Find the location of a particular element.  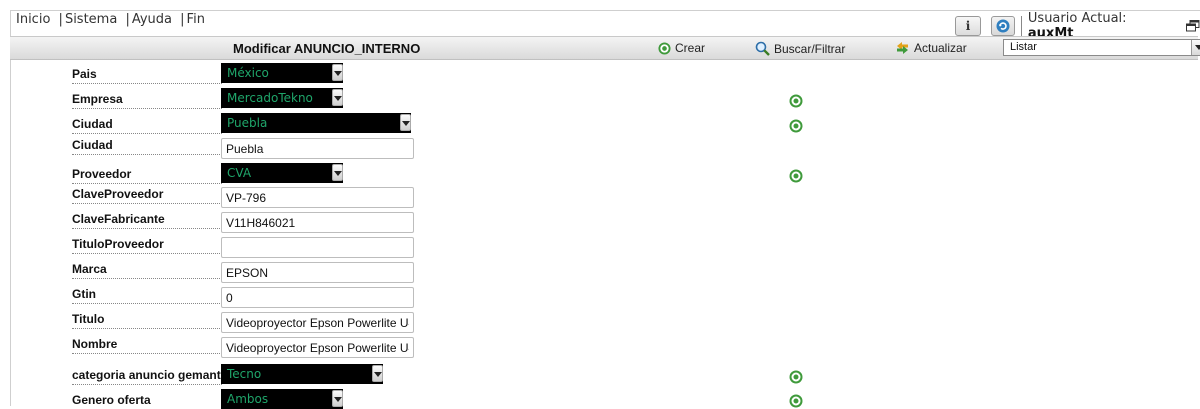

marca-input is located at coordinates (317, 272).